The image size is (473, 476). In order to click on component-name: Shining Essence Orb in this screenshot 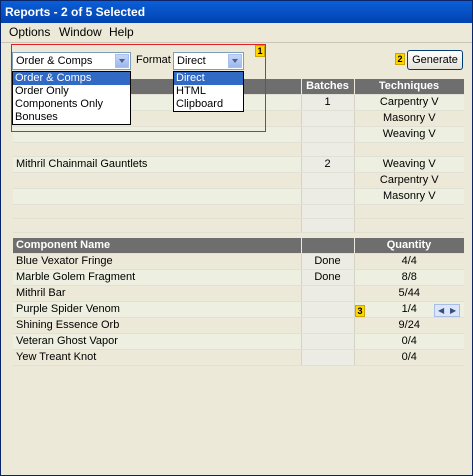, I will do `click(157, 325)`.